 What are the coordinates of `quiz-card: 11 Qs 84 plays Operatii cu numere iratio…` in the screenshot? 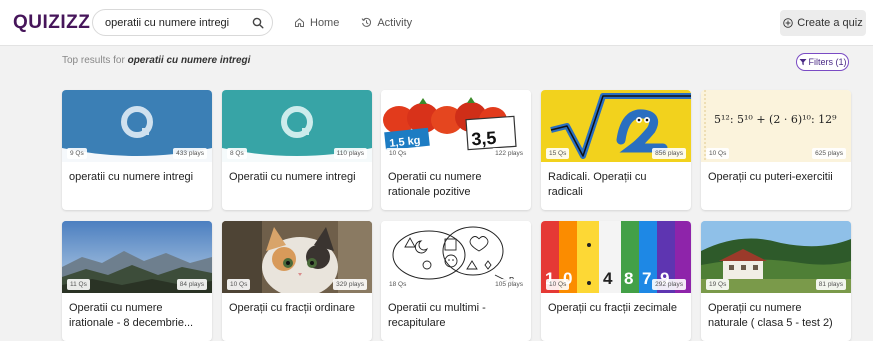 It's located at (137, 281).